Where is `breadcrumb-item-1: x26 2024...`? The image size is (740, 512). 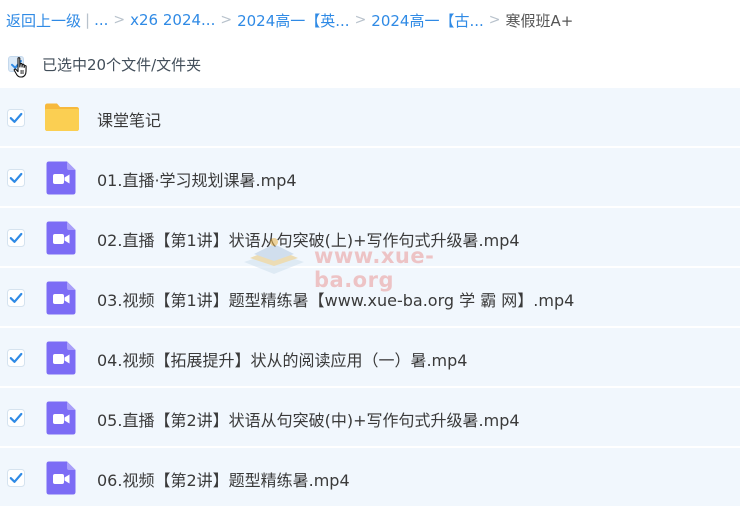
breadcrumb-item-1: x26 2024... is located at coordinates (172, 20).